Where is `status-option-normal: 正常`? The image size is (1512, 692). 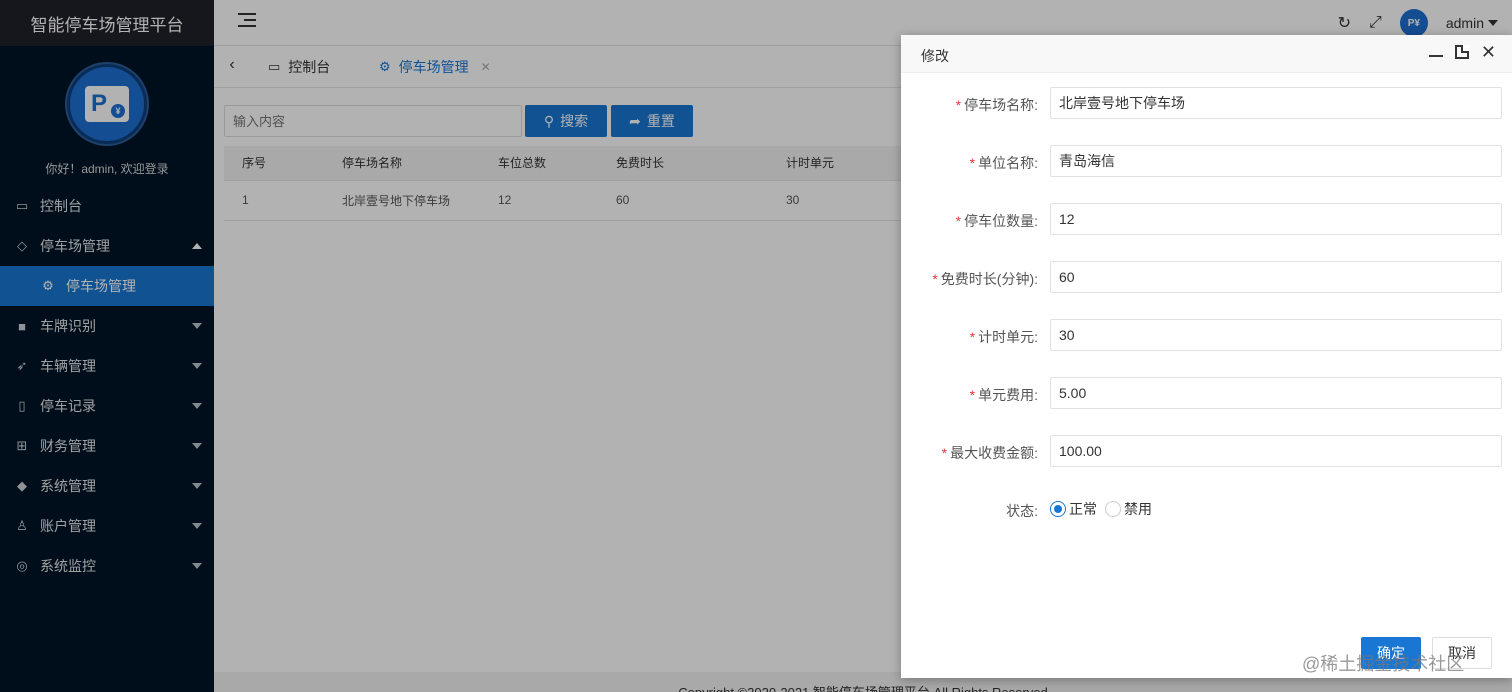 status-option-normal: 正常 is located at coordinates (1073, 509).